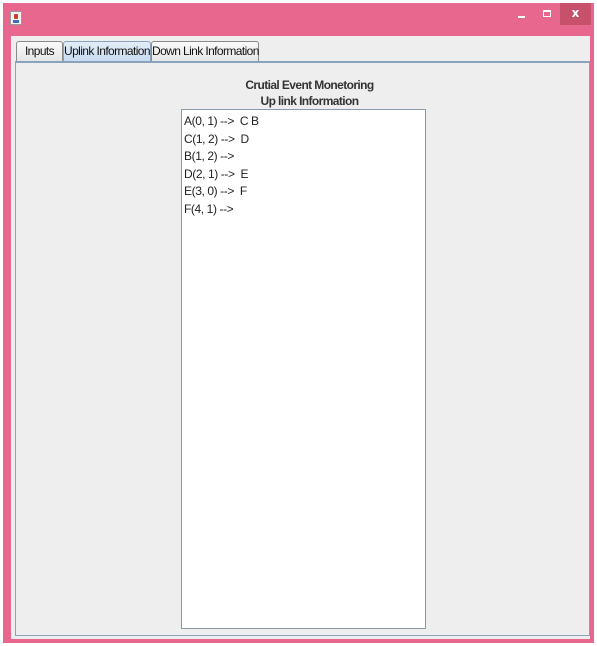 The height and width of the screenshot is (646, 597). What do you see at coordinates (298, 19) in the screenshot?
I see `title-bar: x` at bounding box center [298, 19].